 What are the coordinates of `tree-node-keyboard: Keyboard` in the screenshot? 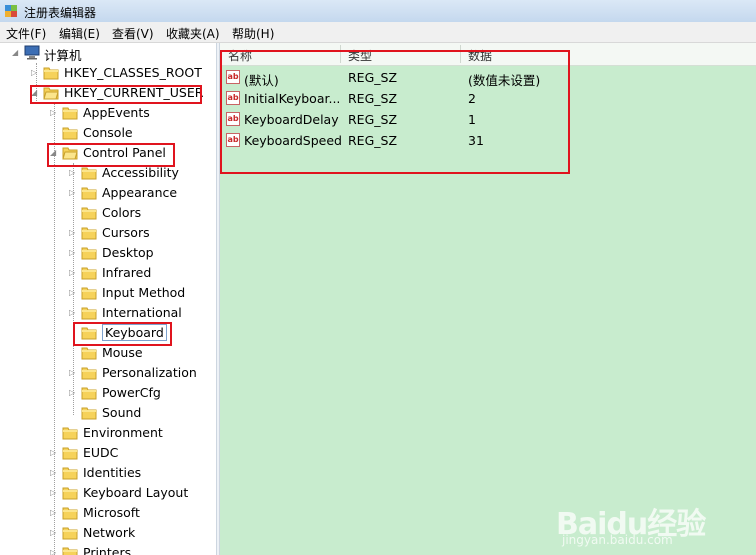 It's located at (108, 333).